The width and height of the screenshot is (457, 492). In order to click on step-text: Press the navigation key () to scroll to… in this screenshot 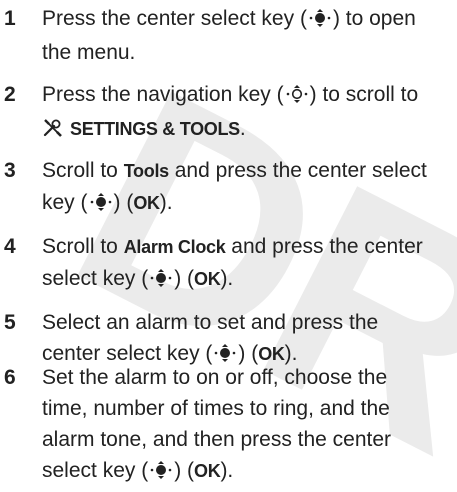, I will do `click(247, 113)`.